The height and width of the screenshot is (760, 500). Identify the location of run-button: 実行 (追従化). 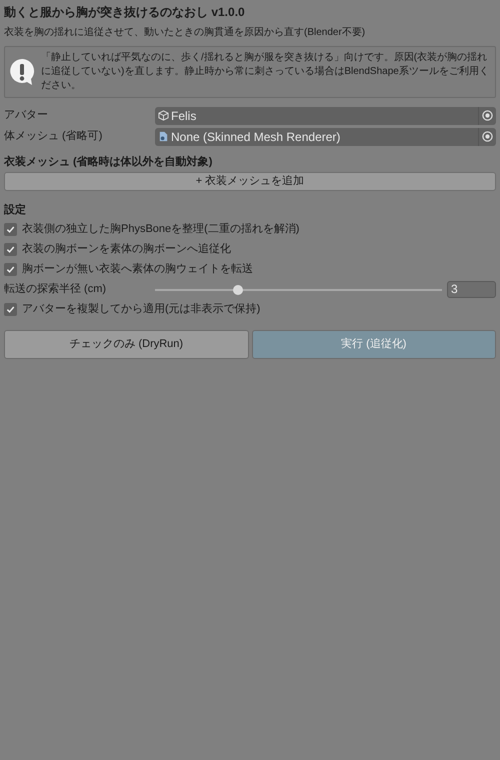
(374, 344).